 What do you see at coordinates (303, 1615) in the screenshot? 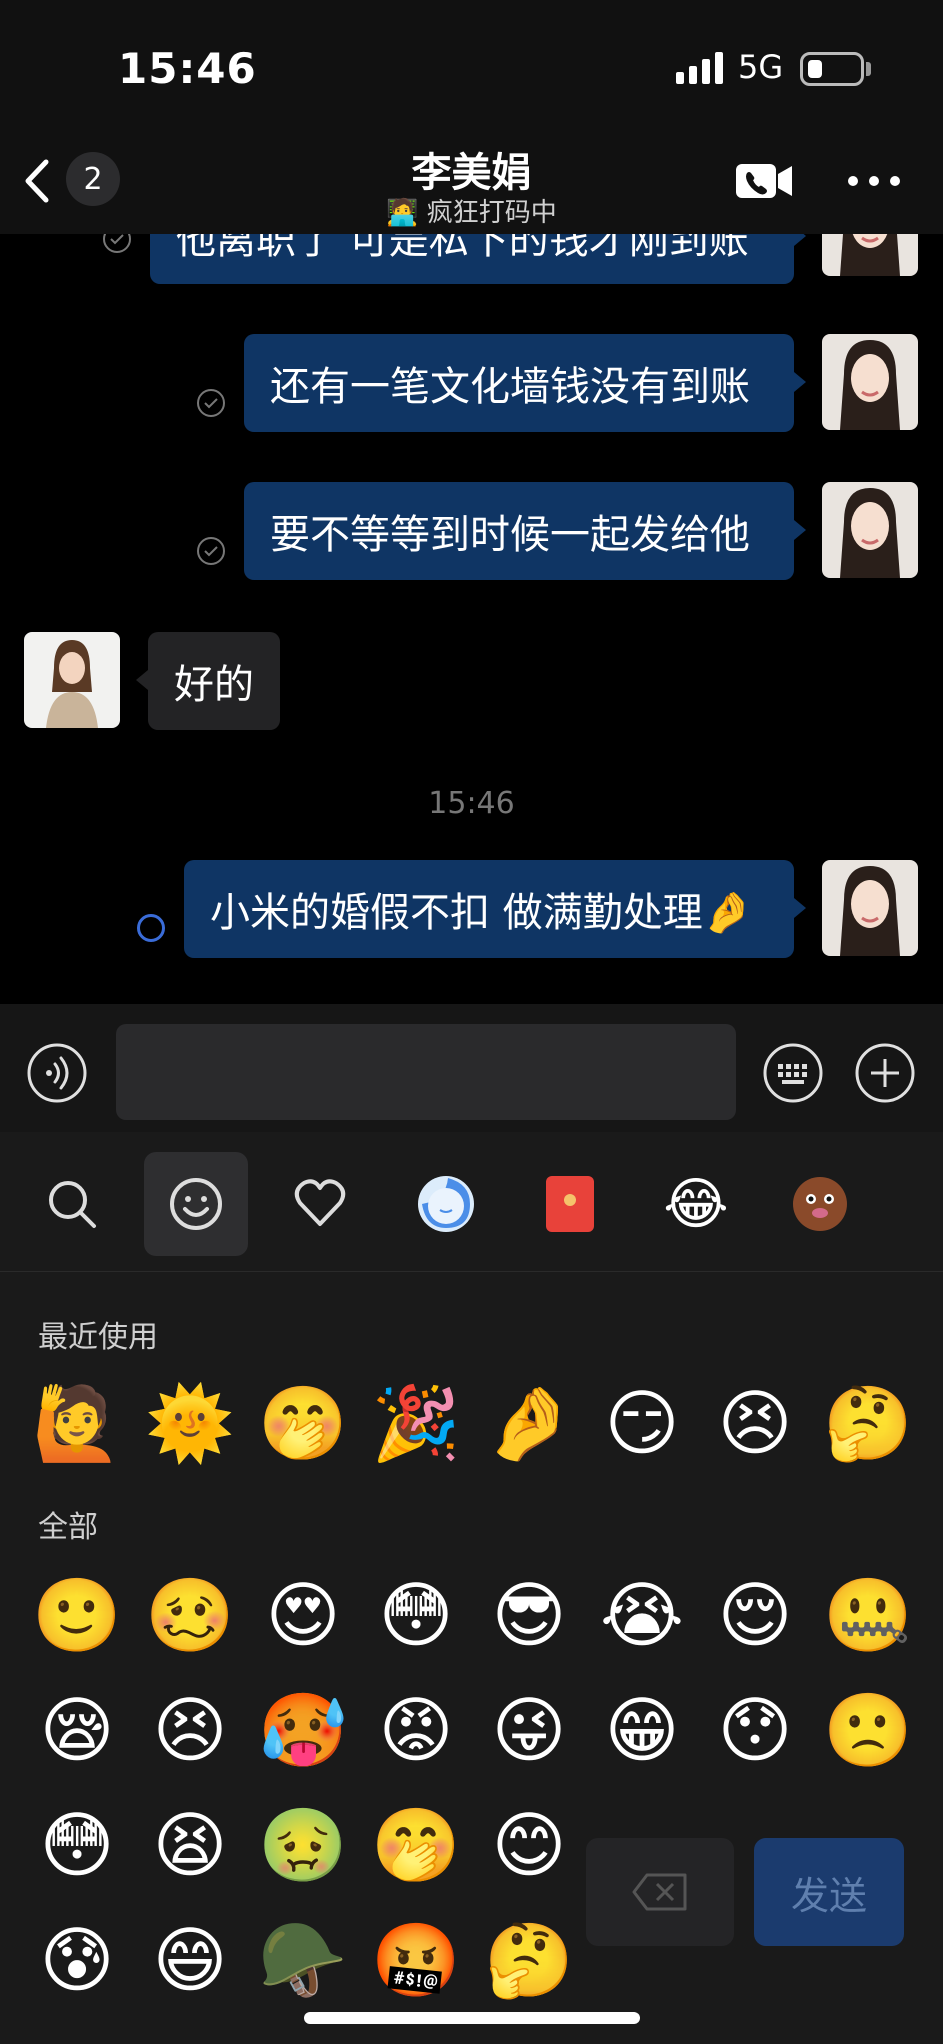
I see `emoji-item: 😍` at bounding box center [303, 1615].